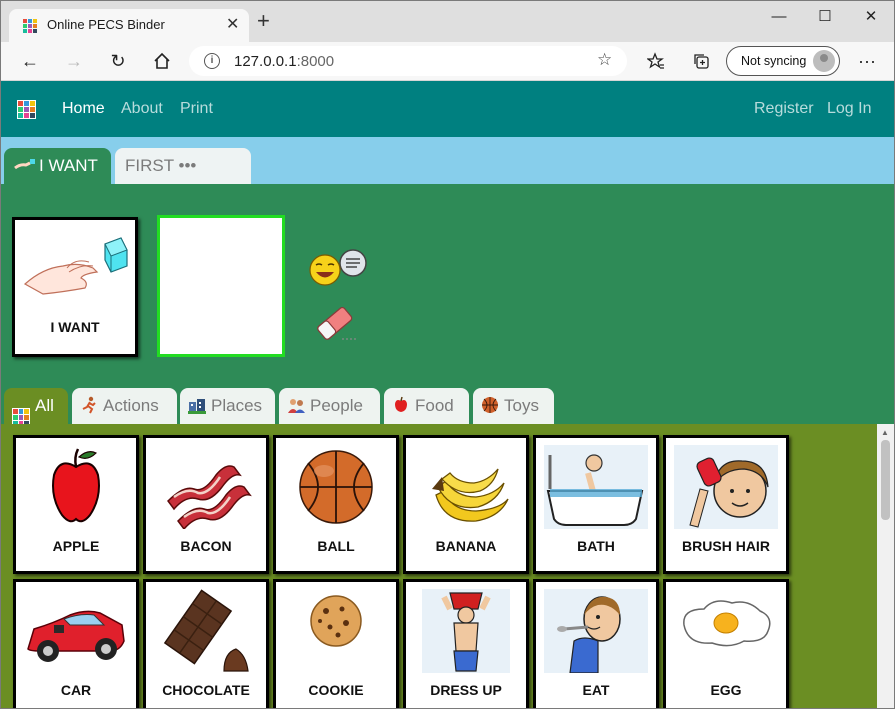 The height and width of the screenshot is (709, 895). I want to click on chocolate-icon, so click(206, 630).